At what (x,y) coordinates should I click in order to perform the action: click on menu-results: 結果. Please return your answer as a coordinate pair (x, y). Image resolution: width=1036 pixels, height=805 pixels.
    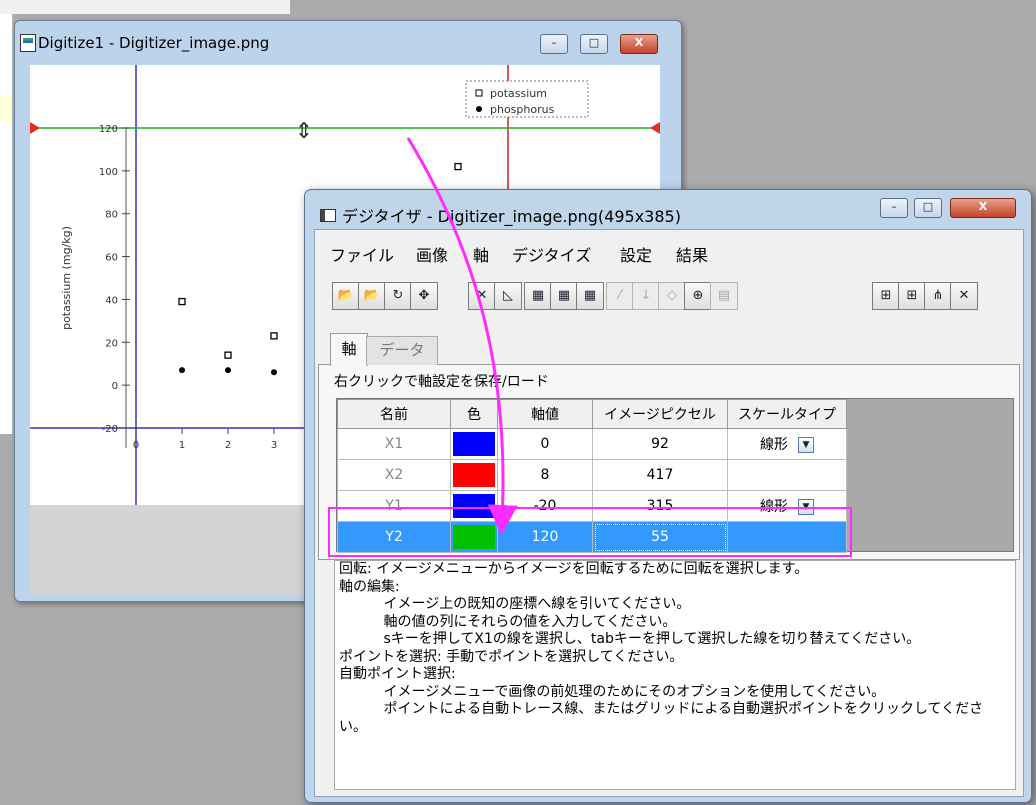
    Looking at the image, I should click on (692, 254).